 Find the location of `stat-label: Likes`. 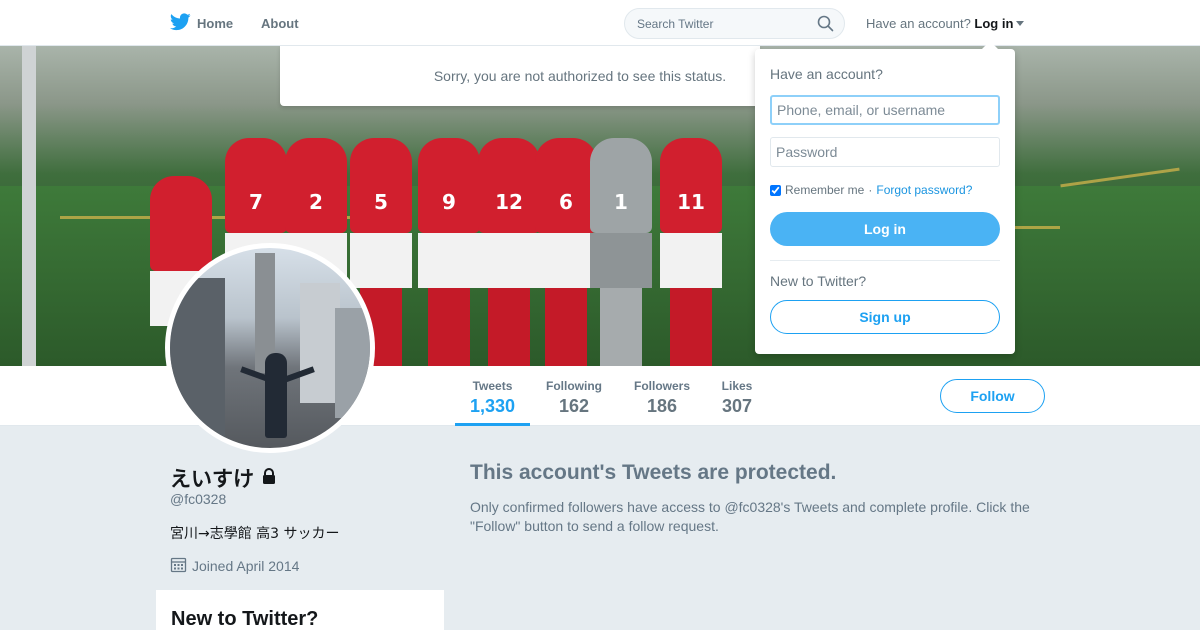

stat-label: Likes is located at coordinates (737, 386).